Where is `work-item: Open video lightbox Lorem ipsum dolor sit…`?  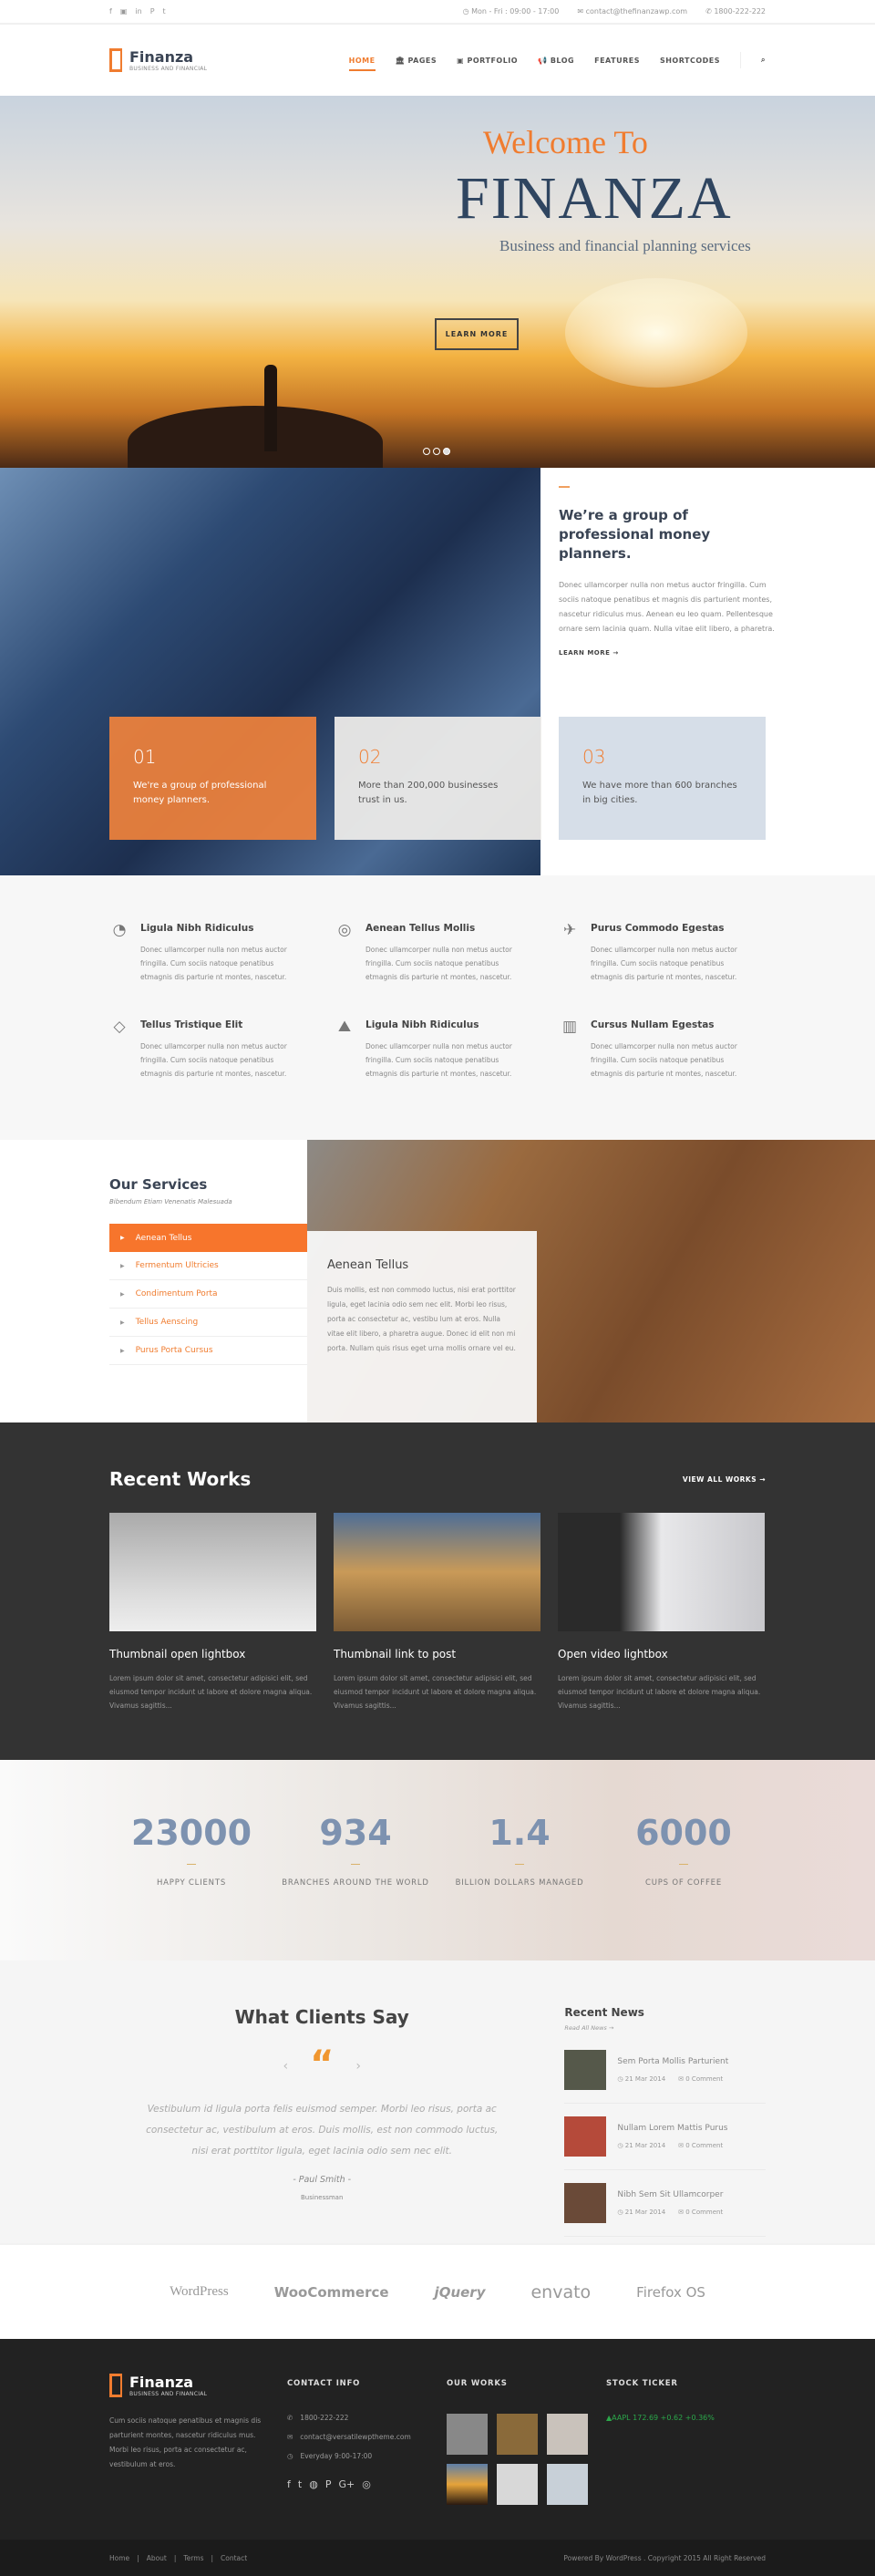
work-item: Open video lightbox Lorem ipsum dolor sit… is located at coordinates (661, 1612).